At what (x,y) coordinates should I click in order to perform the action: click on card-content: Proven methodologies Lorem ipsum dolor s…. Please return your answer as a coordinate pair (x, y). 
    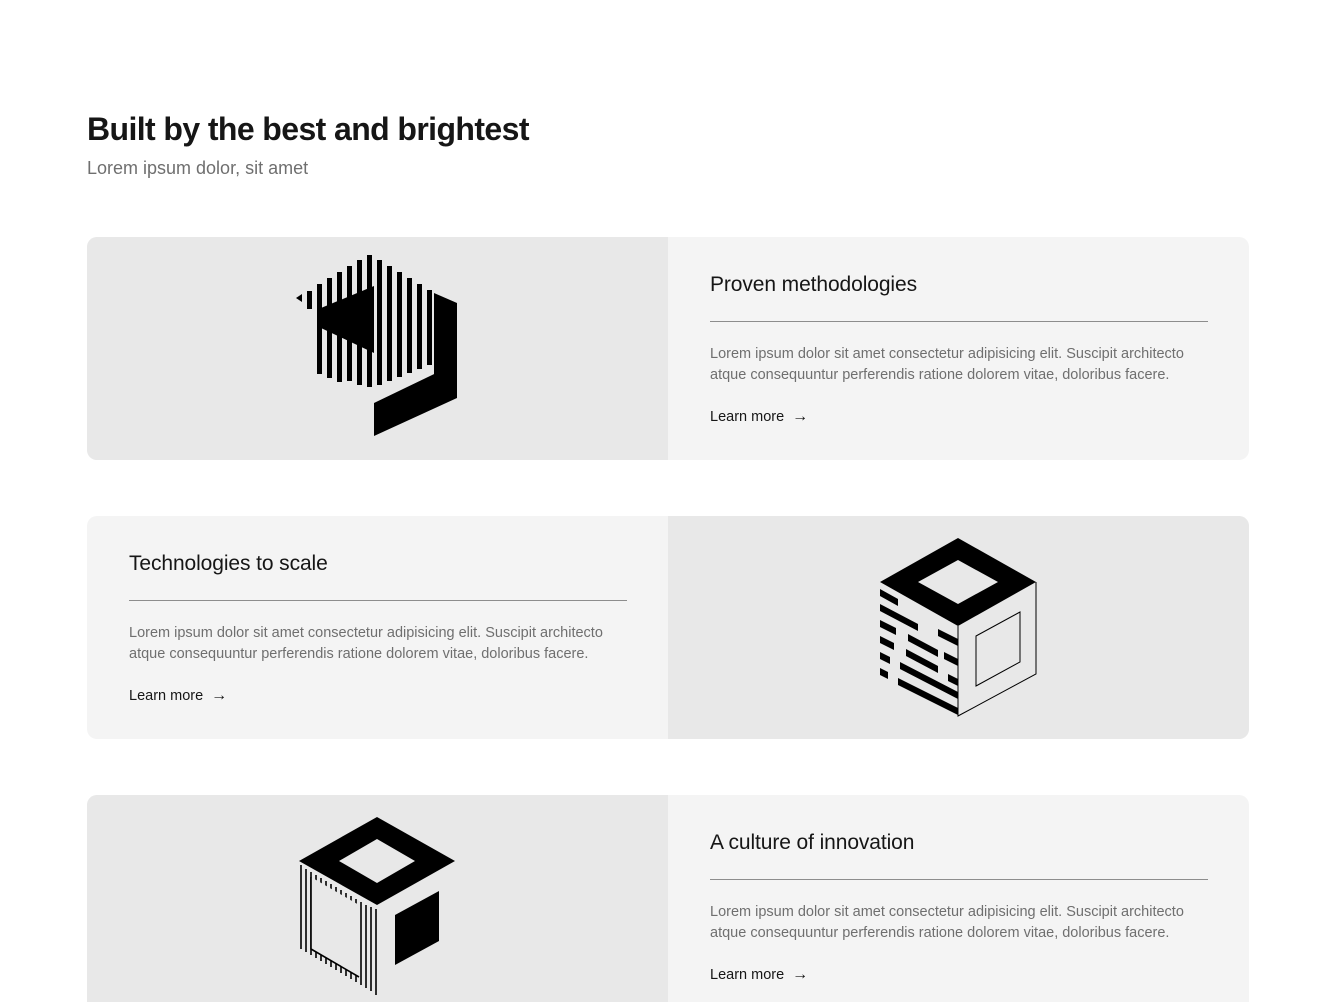
    Looking at the image, I should click on (958, 348).